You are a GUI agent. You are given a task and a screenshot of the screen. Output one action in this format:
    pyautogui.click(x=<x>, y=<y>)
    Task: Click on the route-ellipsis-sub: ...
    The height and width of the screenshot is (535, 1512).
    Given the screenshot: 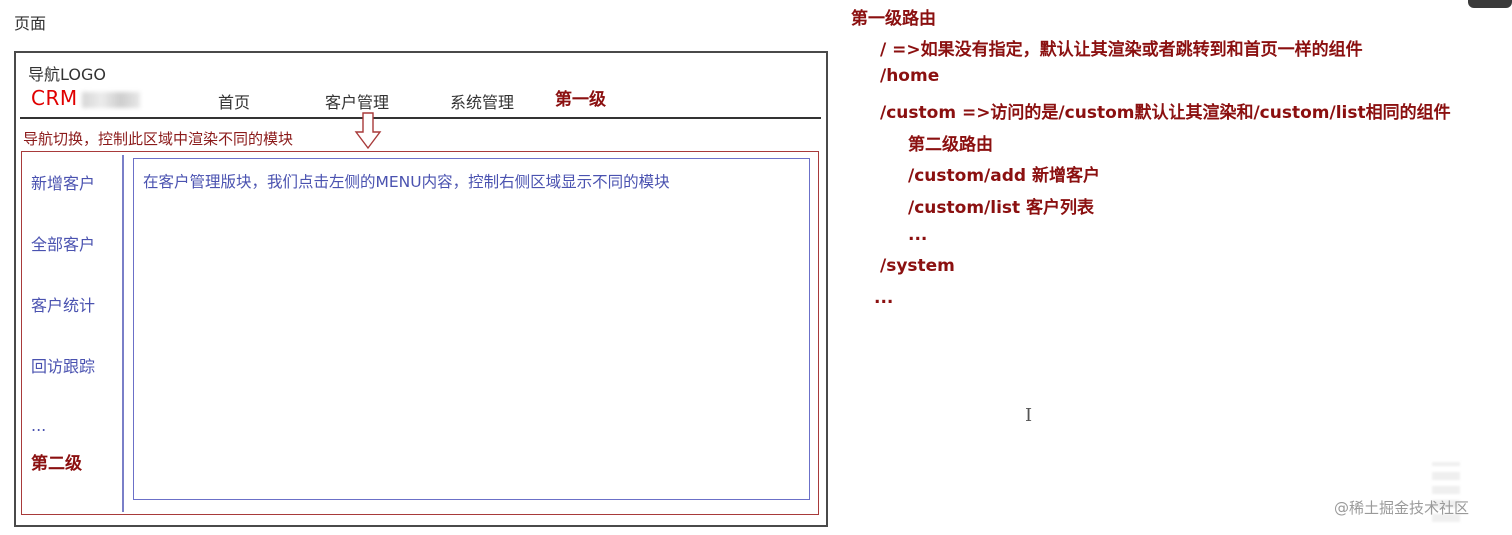 What is the action you would take?
    pyautogui.click(x=918, y=235)
    